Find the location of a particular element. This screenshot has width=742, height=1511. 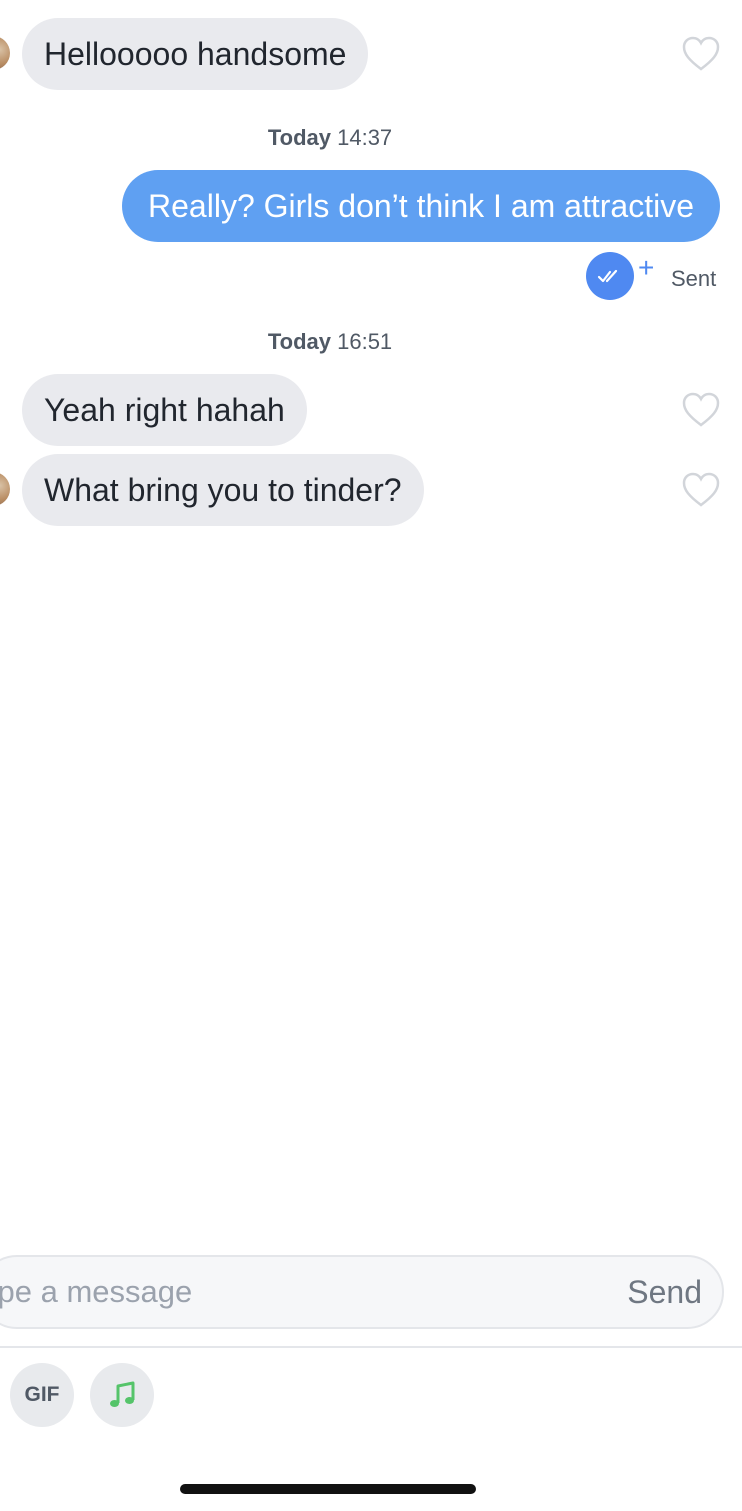

timestamp: Today 16:51 is located at coordinates (330, 342).